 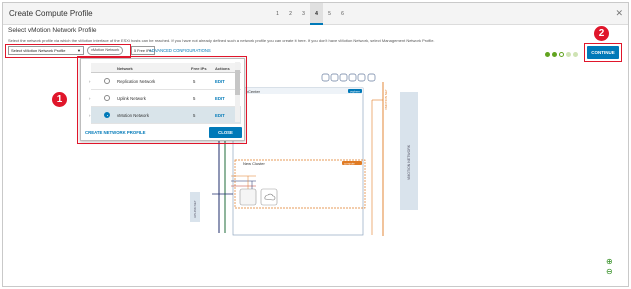 I want to click on section-title: Select vMotion Network Profile, so click(x=52, y=30).